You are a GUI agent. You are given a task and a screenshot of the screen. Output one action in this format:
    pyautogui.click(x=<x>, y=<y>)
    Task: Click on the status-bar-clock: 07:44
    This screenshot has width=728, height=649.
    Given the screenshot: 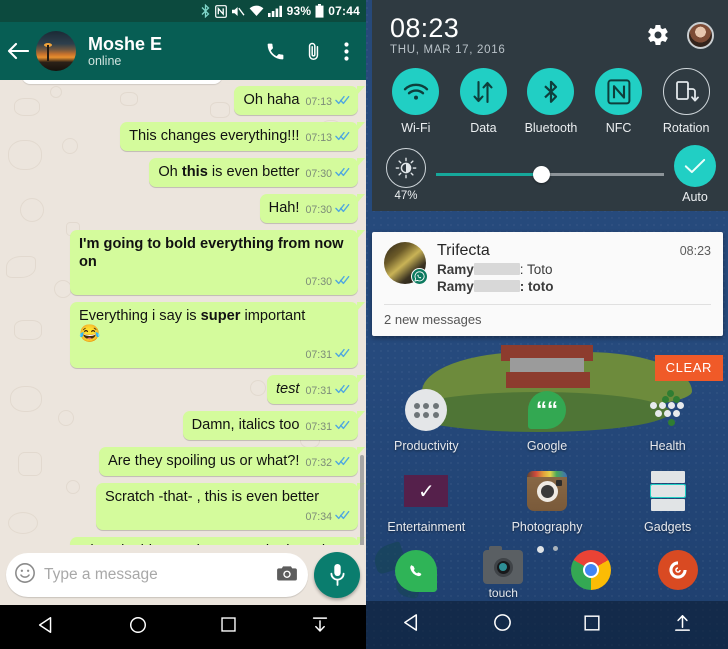 What is the action you would take?
    pyautogui.click(x=344, y=11)
    